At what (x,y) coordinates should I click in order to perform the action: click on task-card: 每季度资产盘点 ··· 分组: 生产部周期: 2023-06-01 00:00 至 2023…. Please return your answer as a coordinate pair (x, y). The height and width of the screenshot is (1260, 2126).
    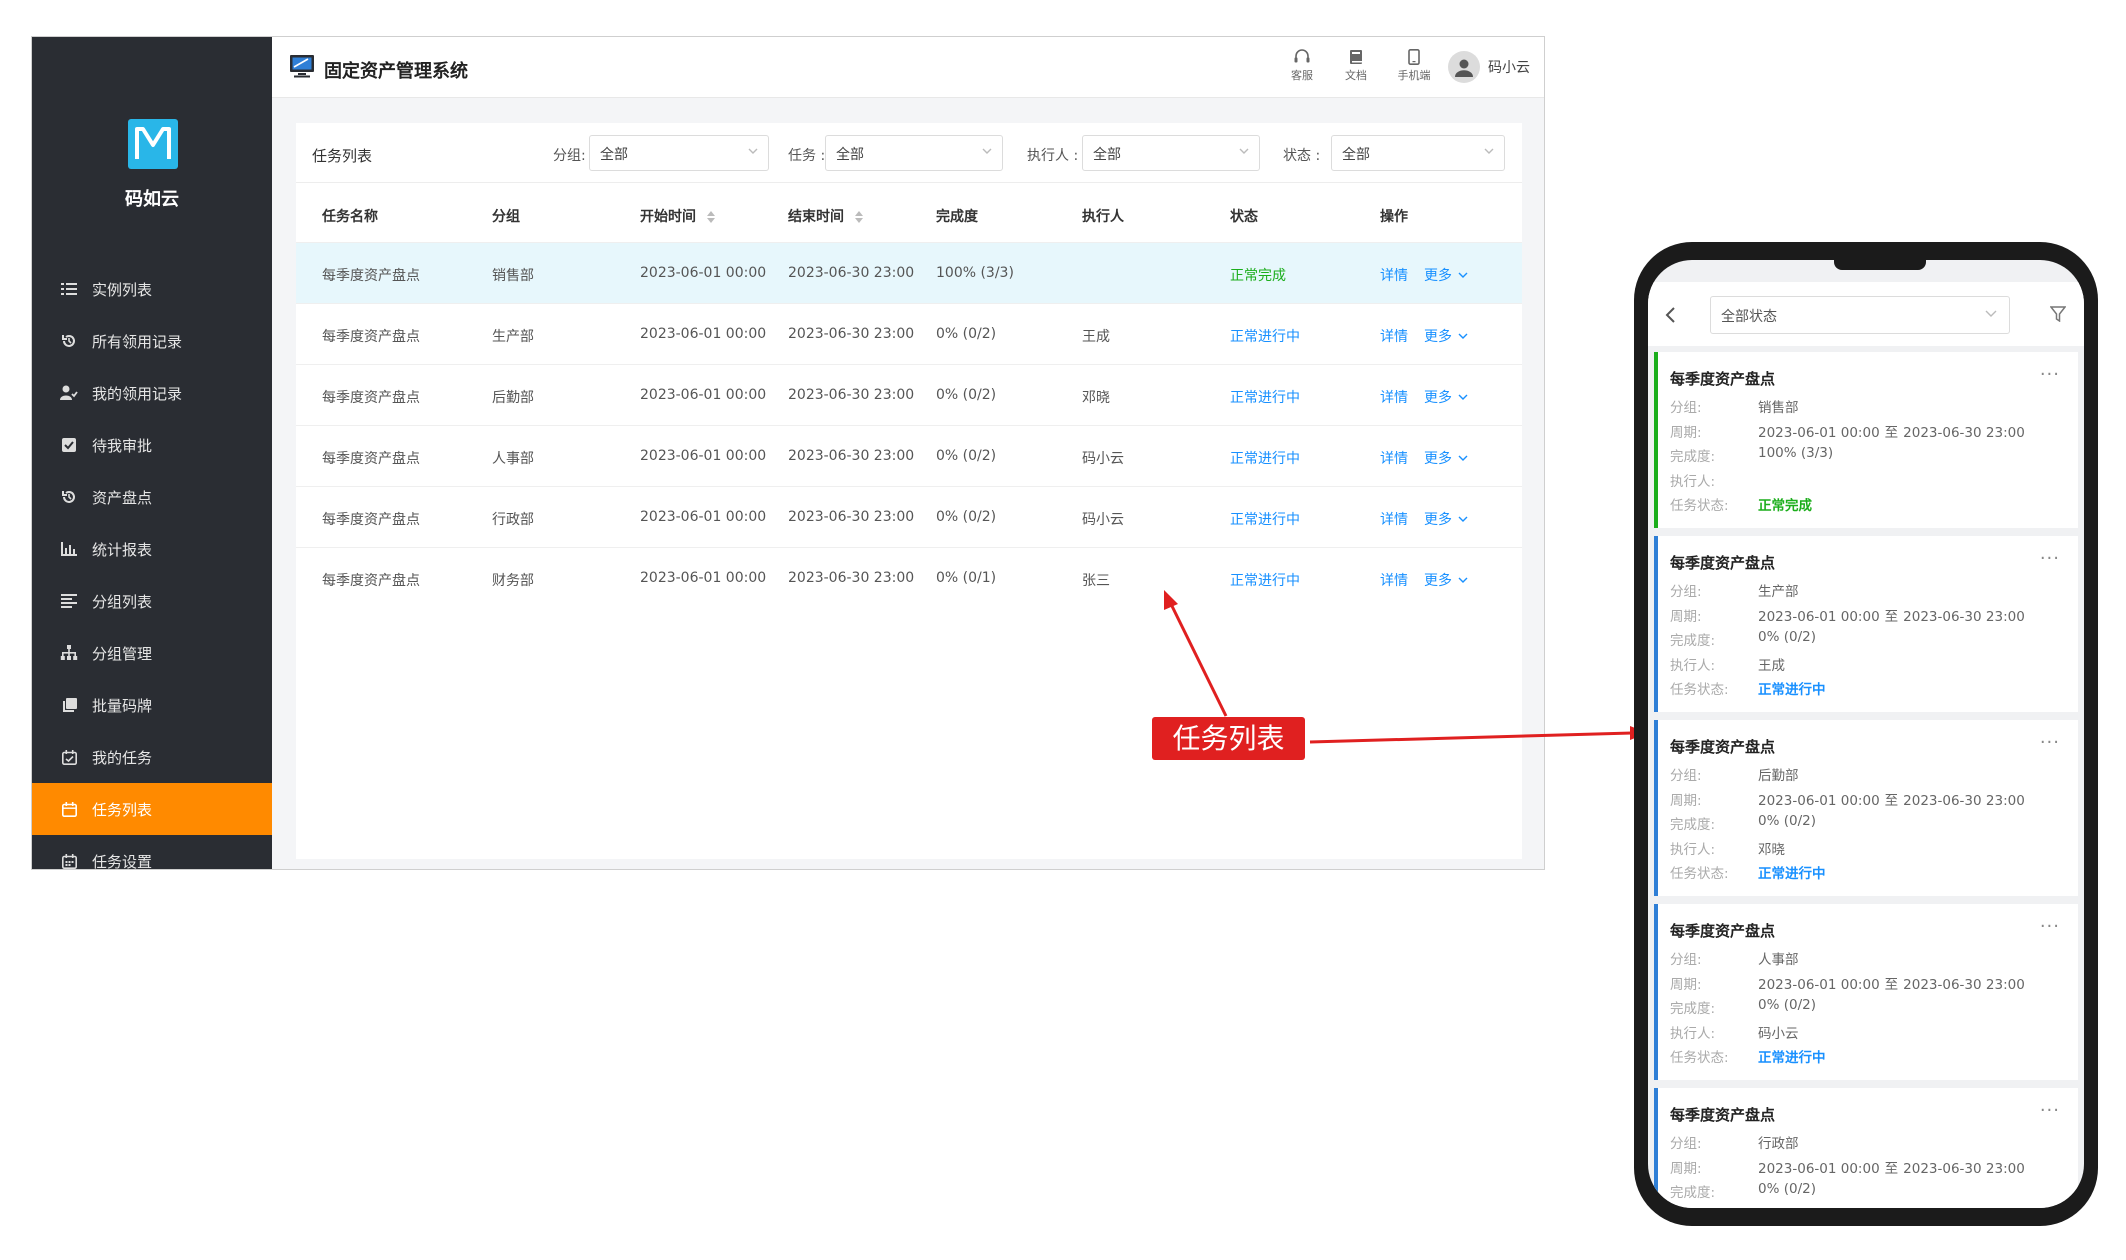
    Looking at the image, I should click on (1866, 624).